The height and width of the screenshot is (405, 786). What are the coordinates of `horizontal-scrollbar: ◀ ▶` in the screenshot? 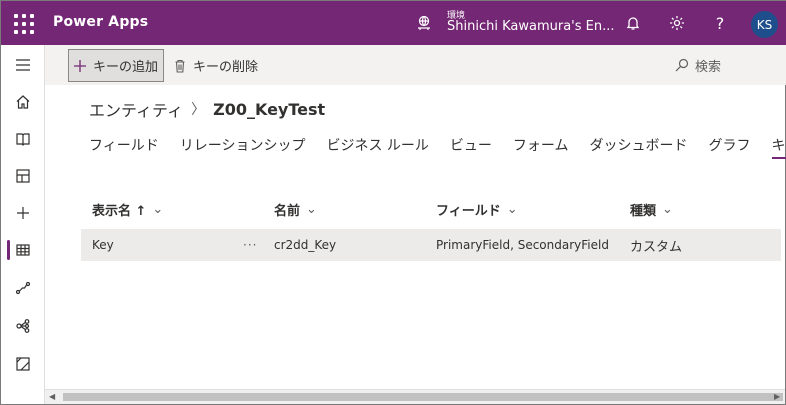 It's located at (415, 396).